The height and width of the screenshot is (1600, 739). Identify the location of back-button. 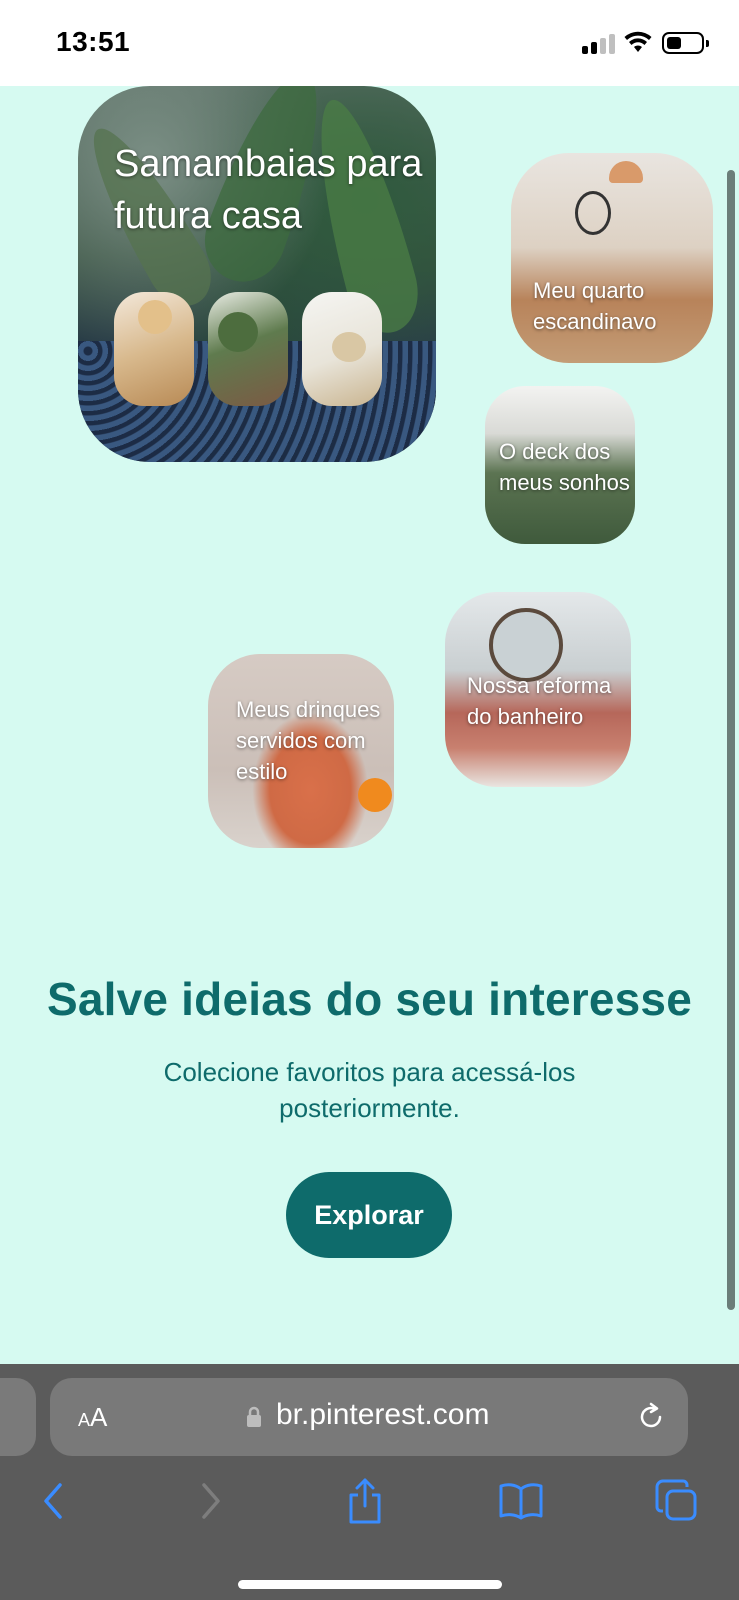
(53, 1501).